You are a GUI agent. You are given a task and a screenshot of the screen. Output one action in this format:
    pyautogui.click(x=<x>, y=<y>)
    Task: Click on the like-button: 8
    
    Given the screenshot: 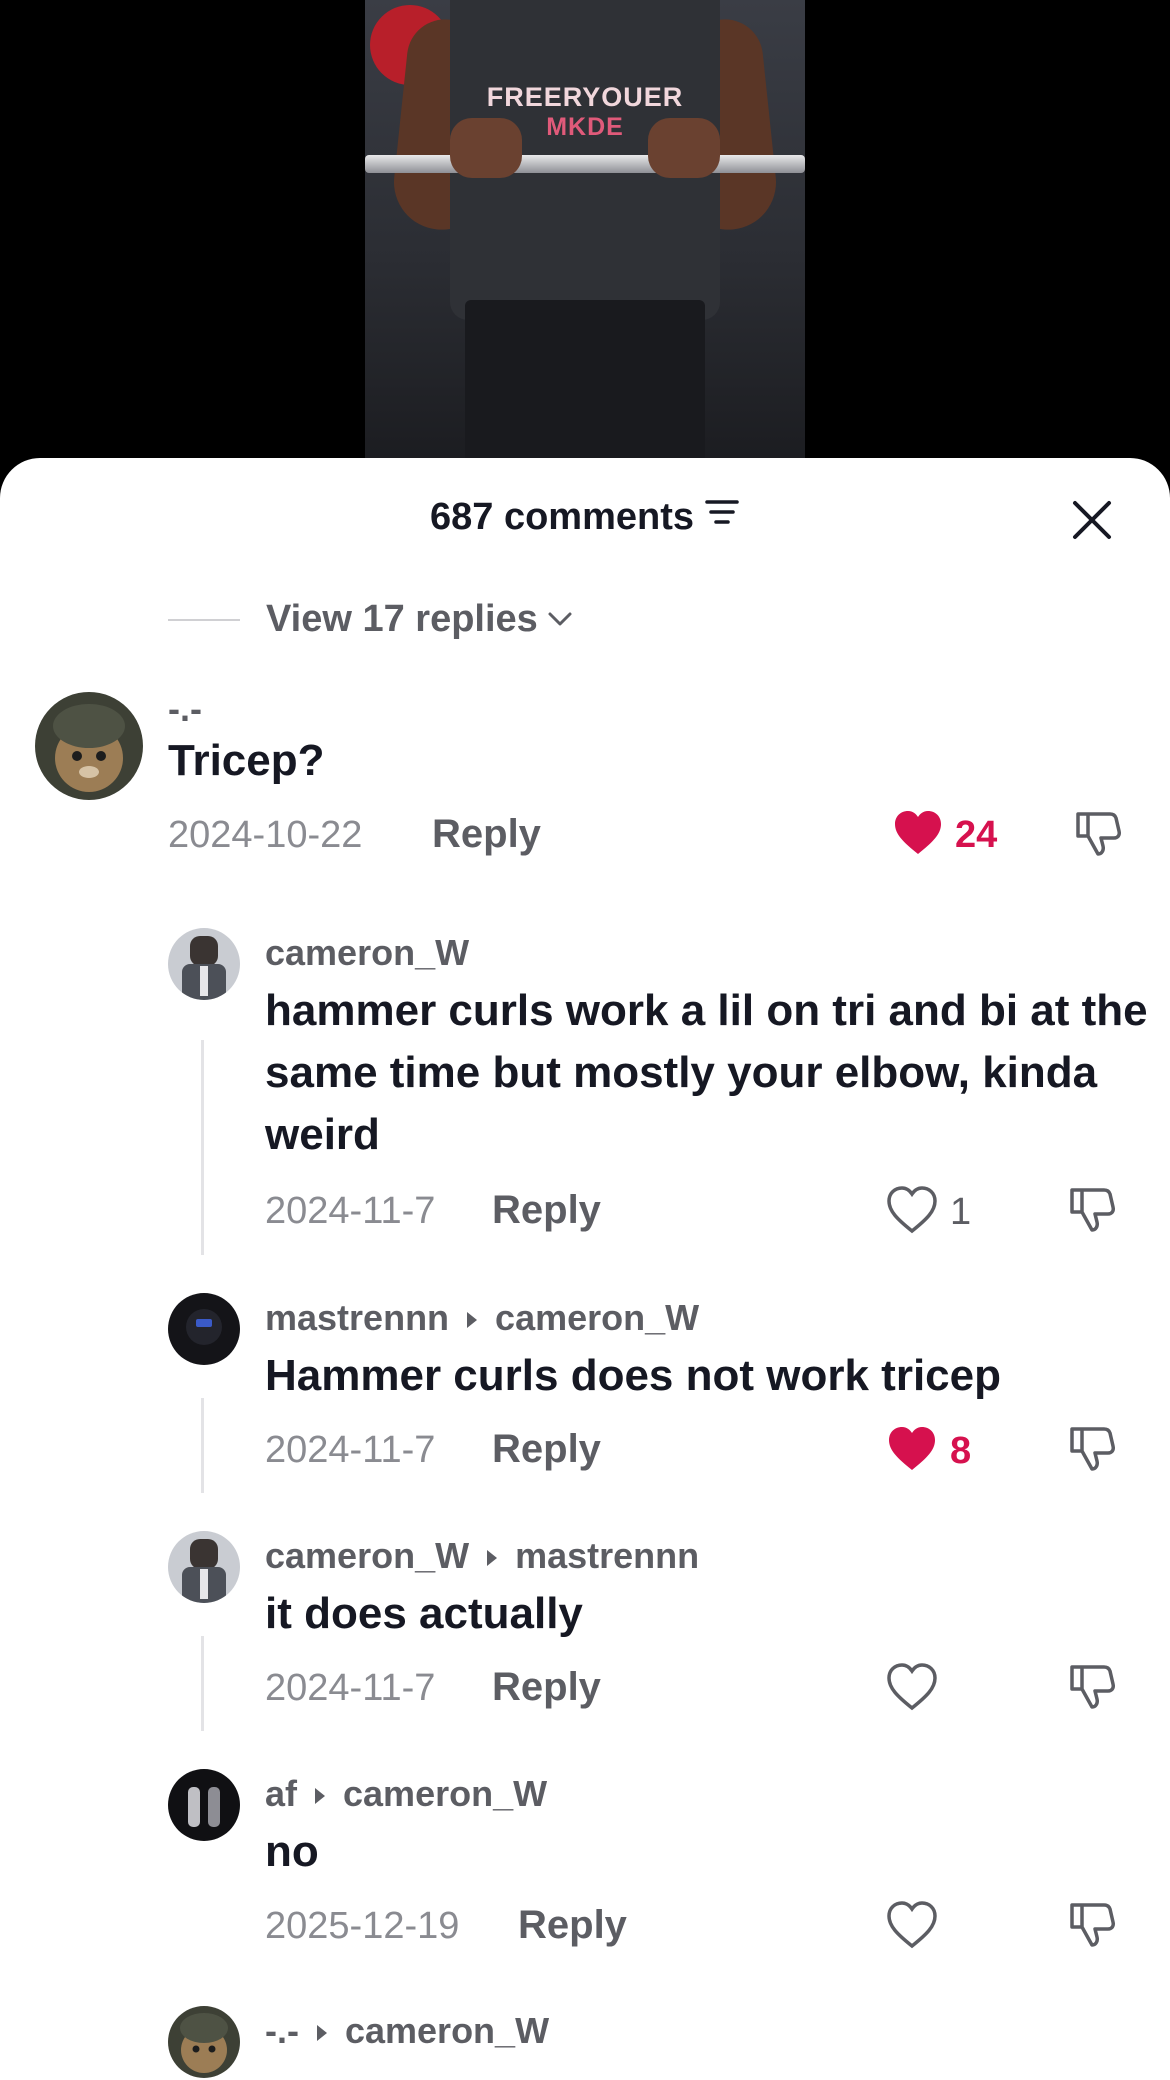 What is the action you would take?
    pyautogui.click(x=928, y=1451)
    